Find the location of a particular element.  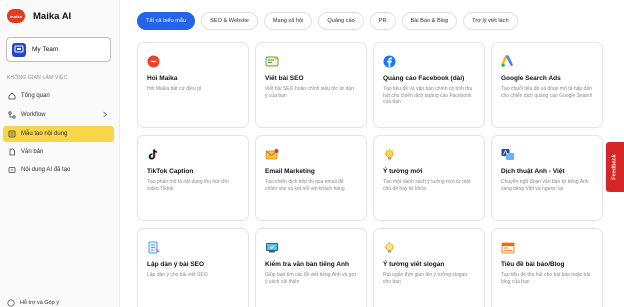

feedback-button: Feedback is located at coordinates (615, 167).